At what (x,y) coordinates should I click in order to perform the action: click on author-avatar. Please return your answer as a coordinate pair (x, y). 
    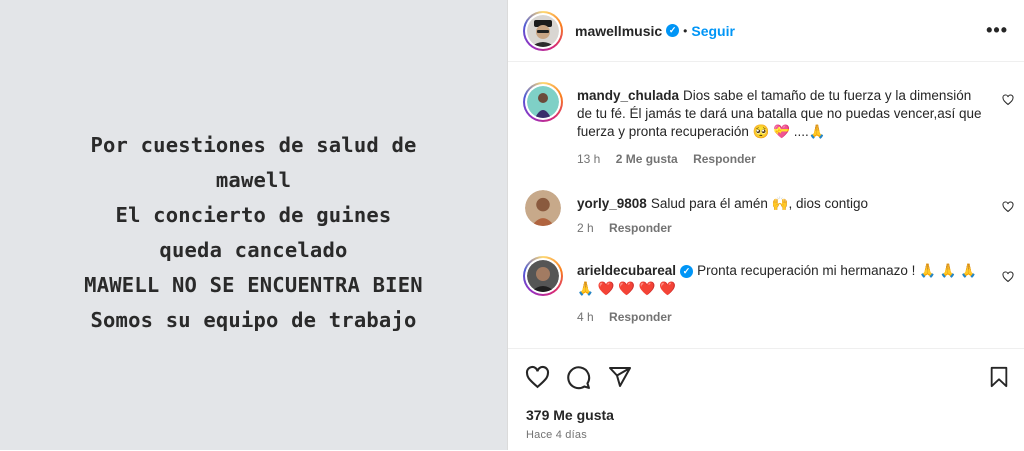
    Looking at the image, I should click on (543, 30).